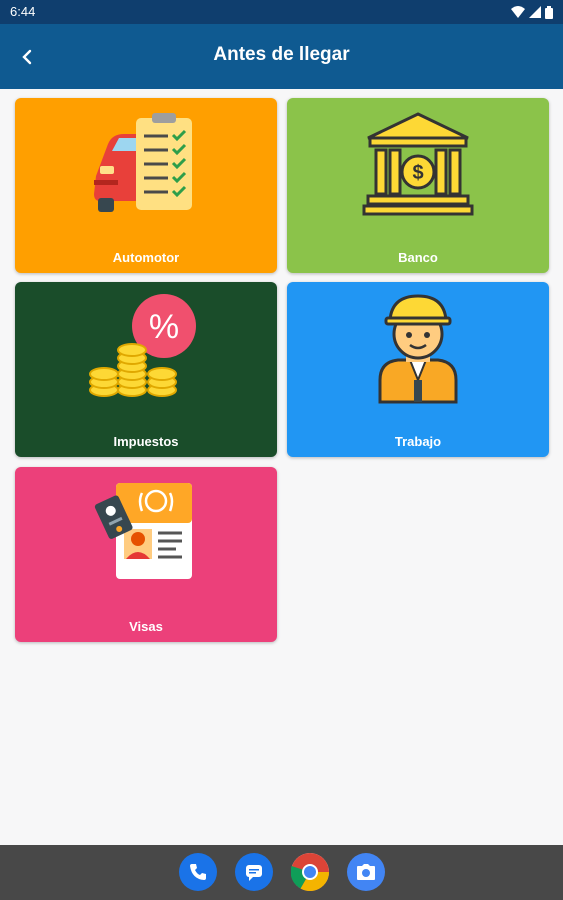 The image size is (563, 900). I want to click on signal-icon, so click(535, 12).